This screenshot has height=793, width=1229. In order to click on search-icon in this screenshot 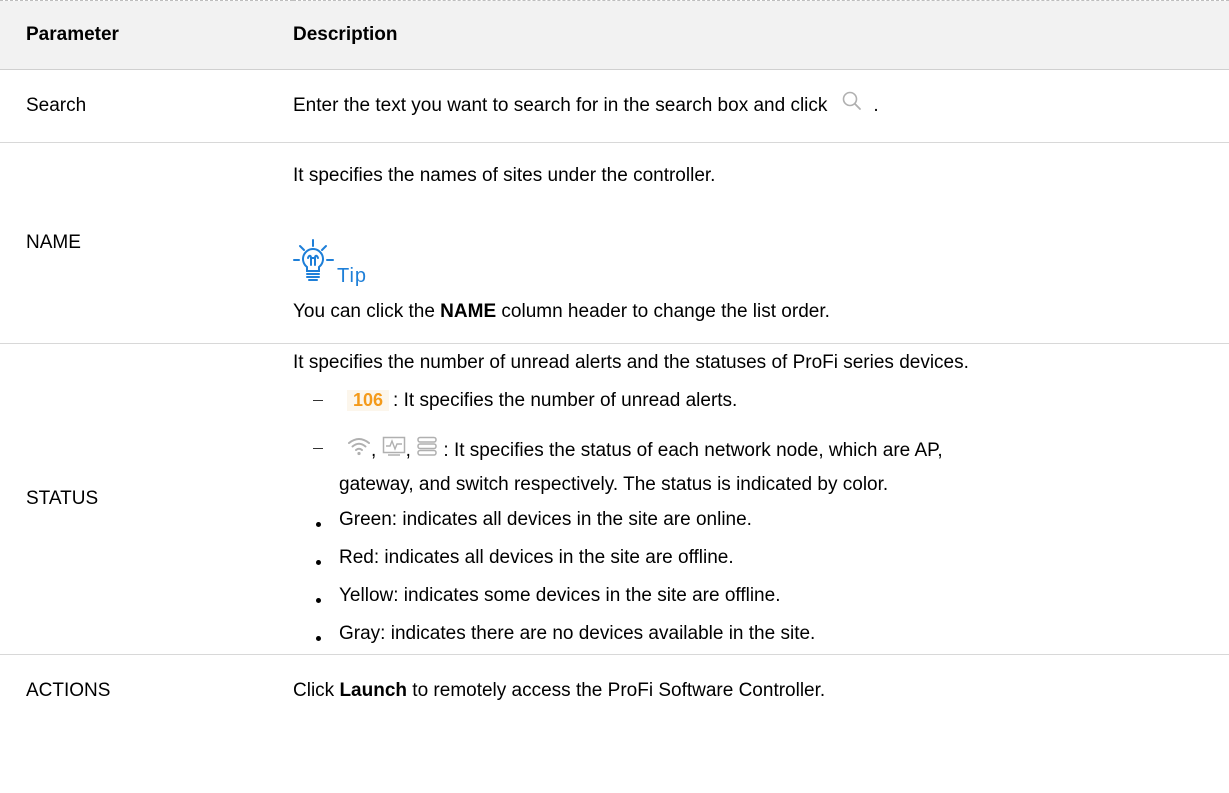, I will do `click(852, 104)`.